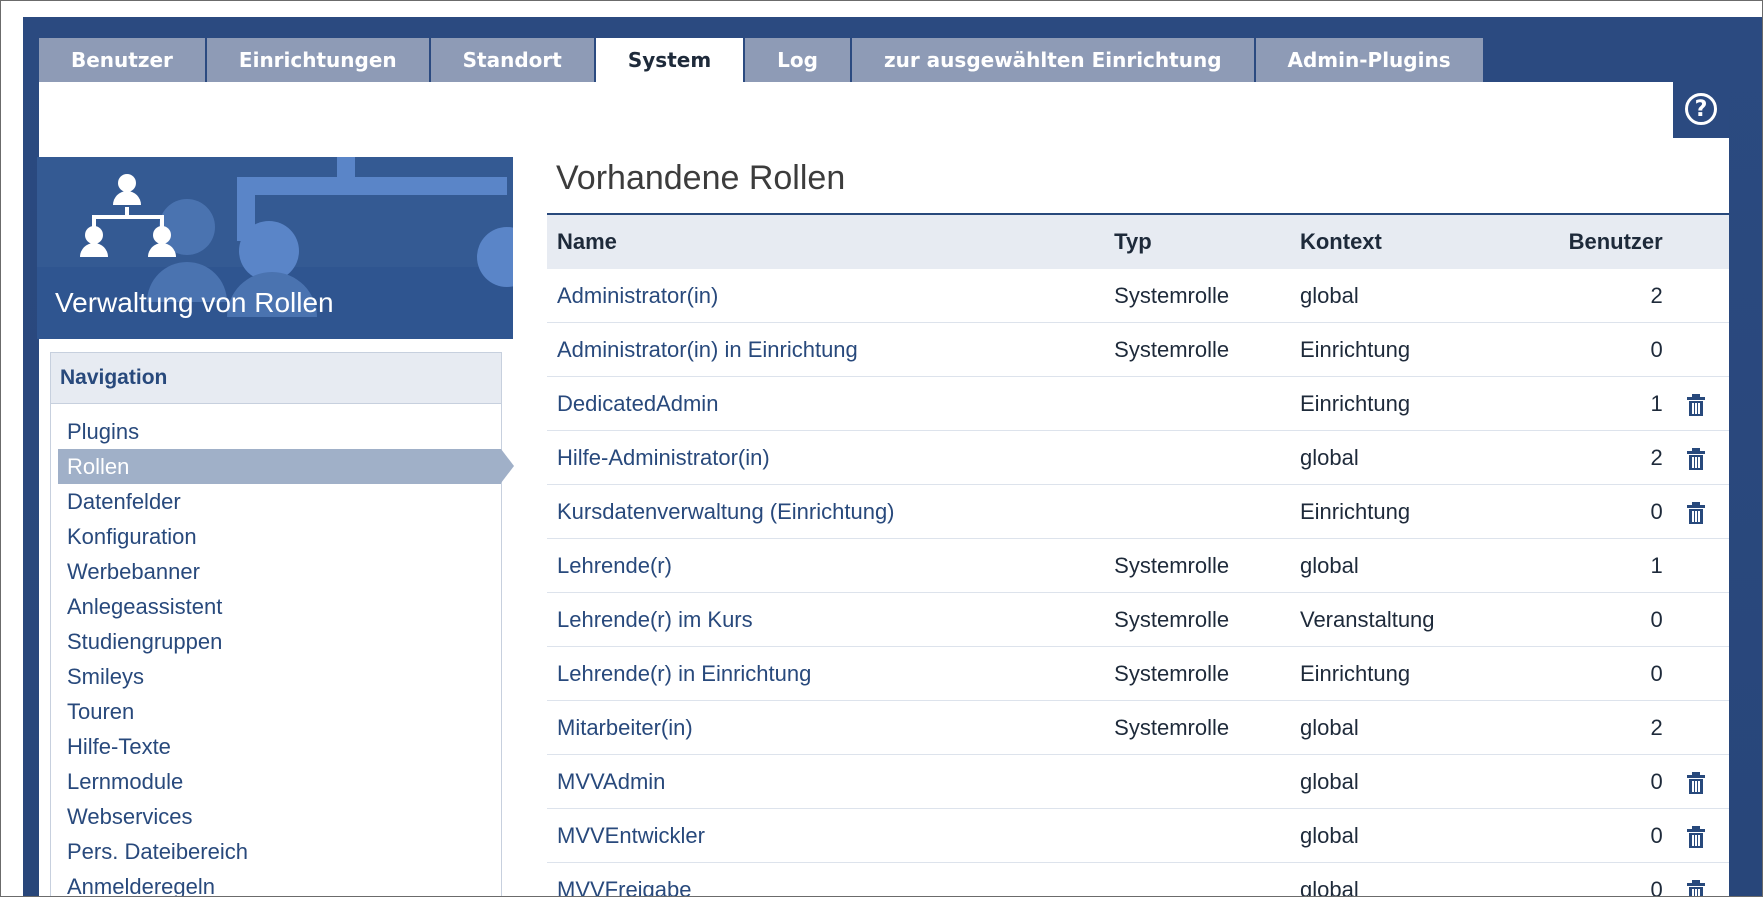  What do you see at coordinates (276, 851) in the screenshot?
I see `sidebar-item-pers-dateibereich: Pers. Dateibereich` at bounding box center [276, 851].